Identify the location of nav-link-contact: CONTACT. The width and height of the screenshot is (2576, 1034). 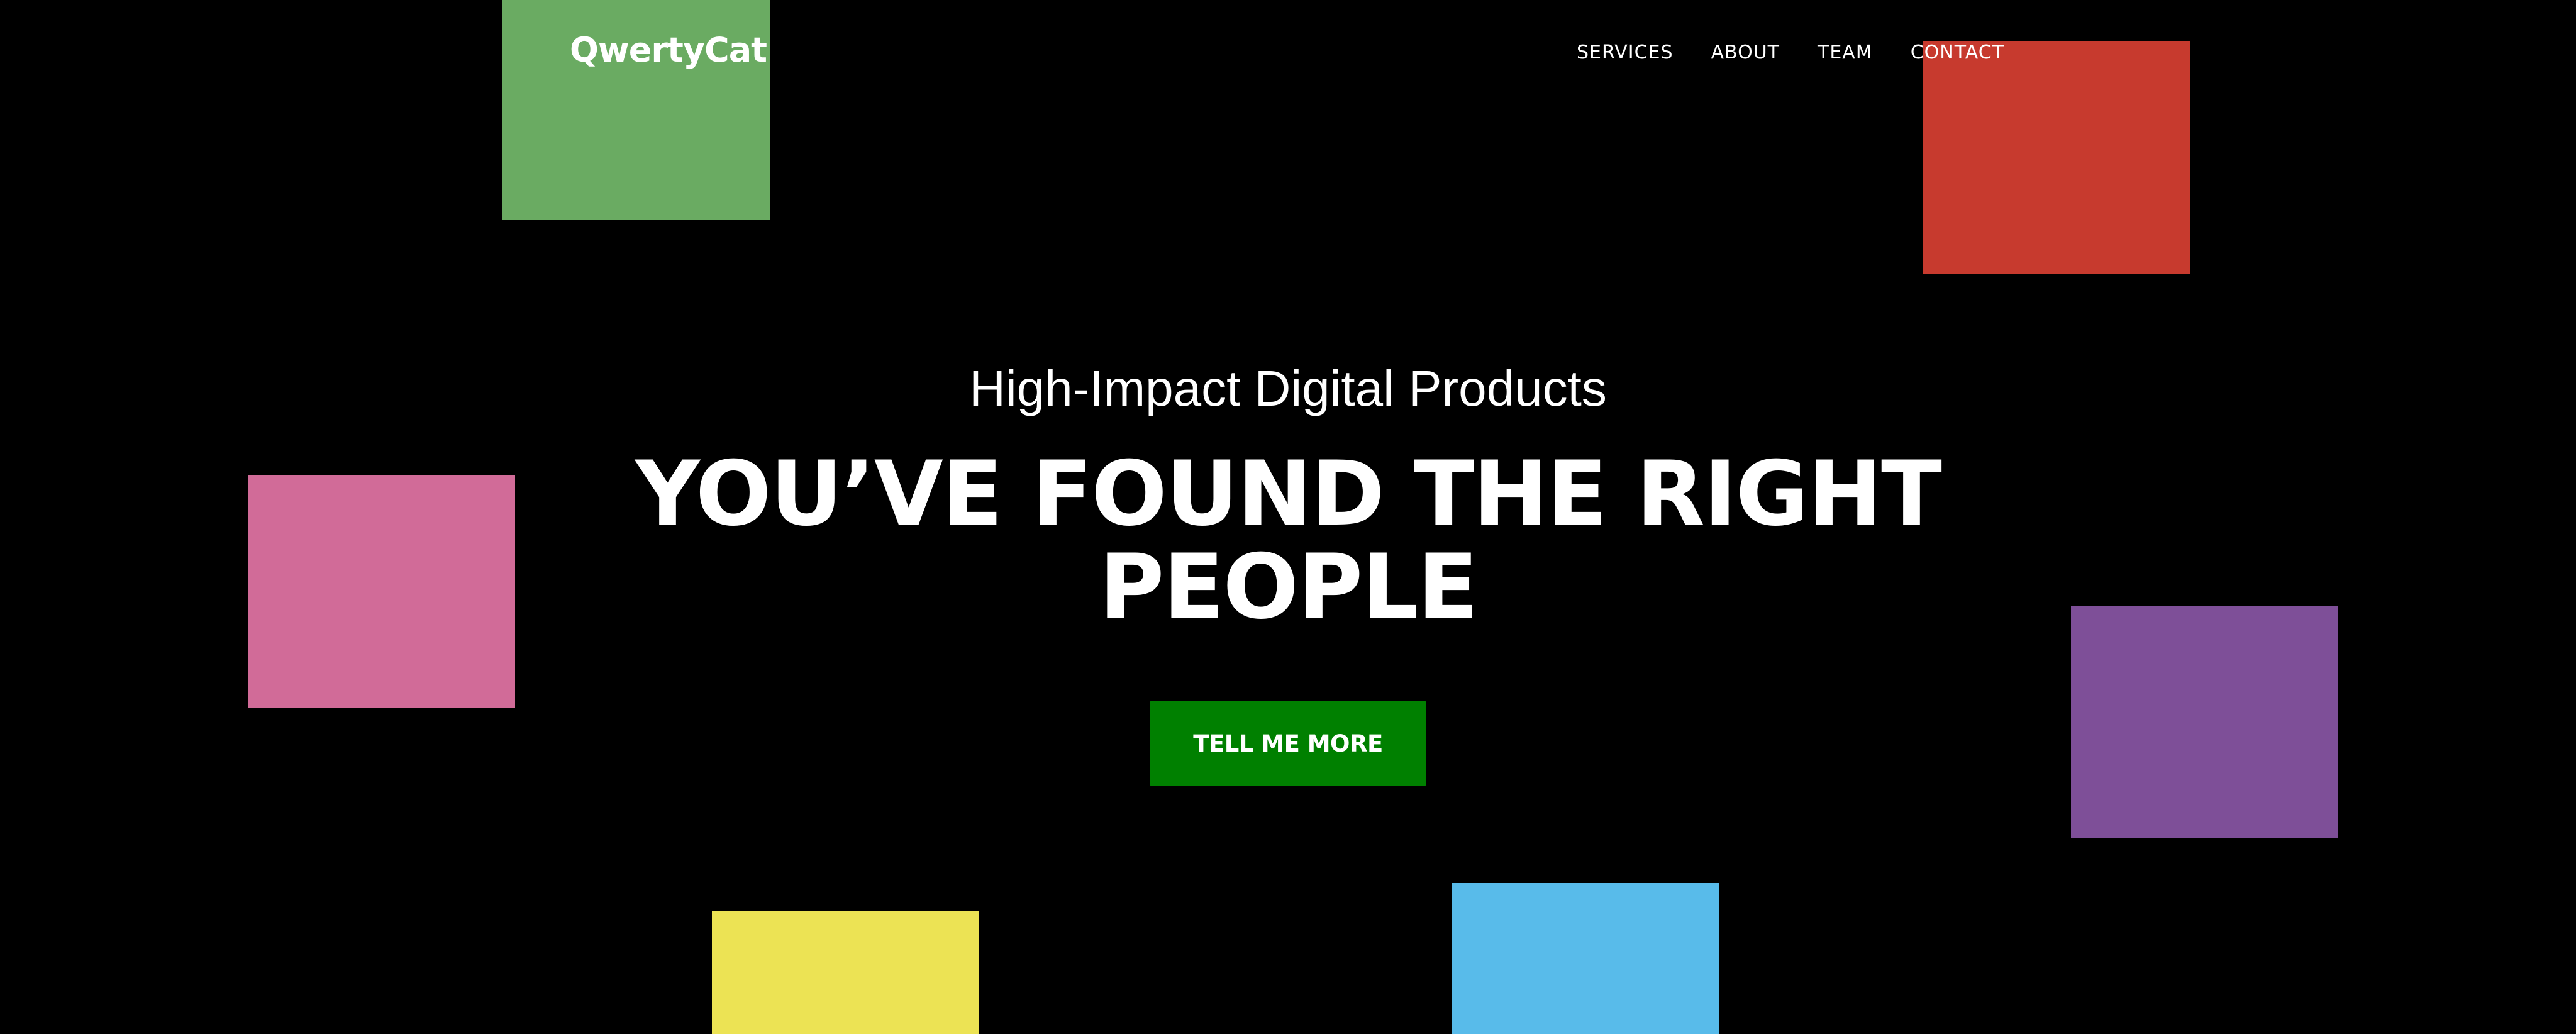
(1957, 53).